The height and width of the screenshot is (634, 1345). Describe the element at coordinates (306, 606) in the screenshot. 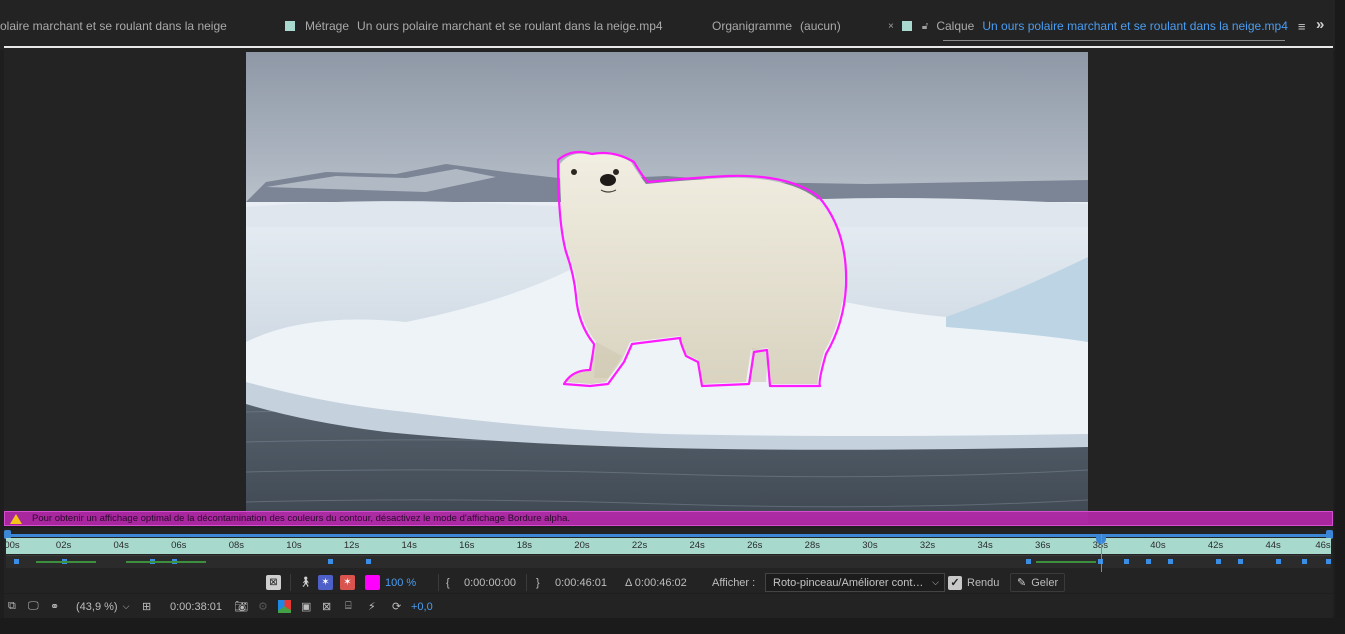

I see `region-of-interest-icon: ▣` at that location.